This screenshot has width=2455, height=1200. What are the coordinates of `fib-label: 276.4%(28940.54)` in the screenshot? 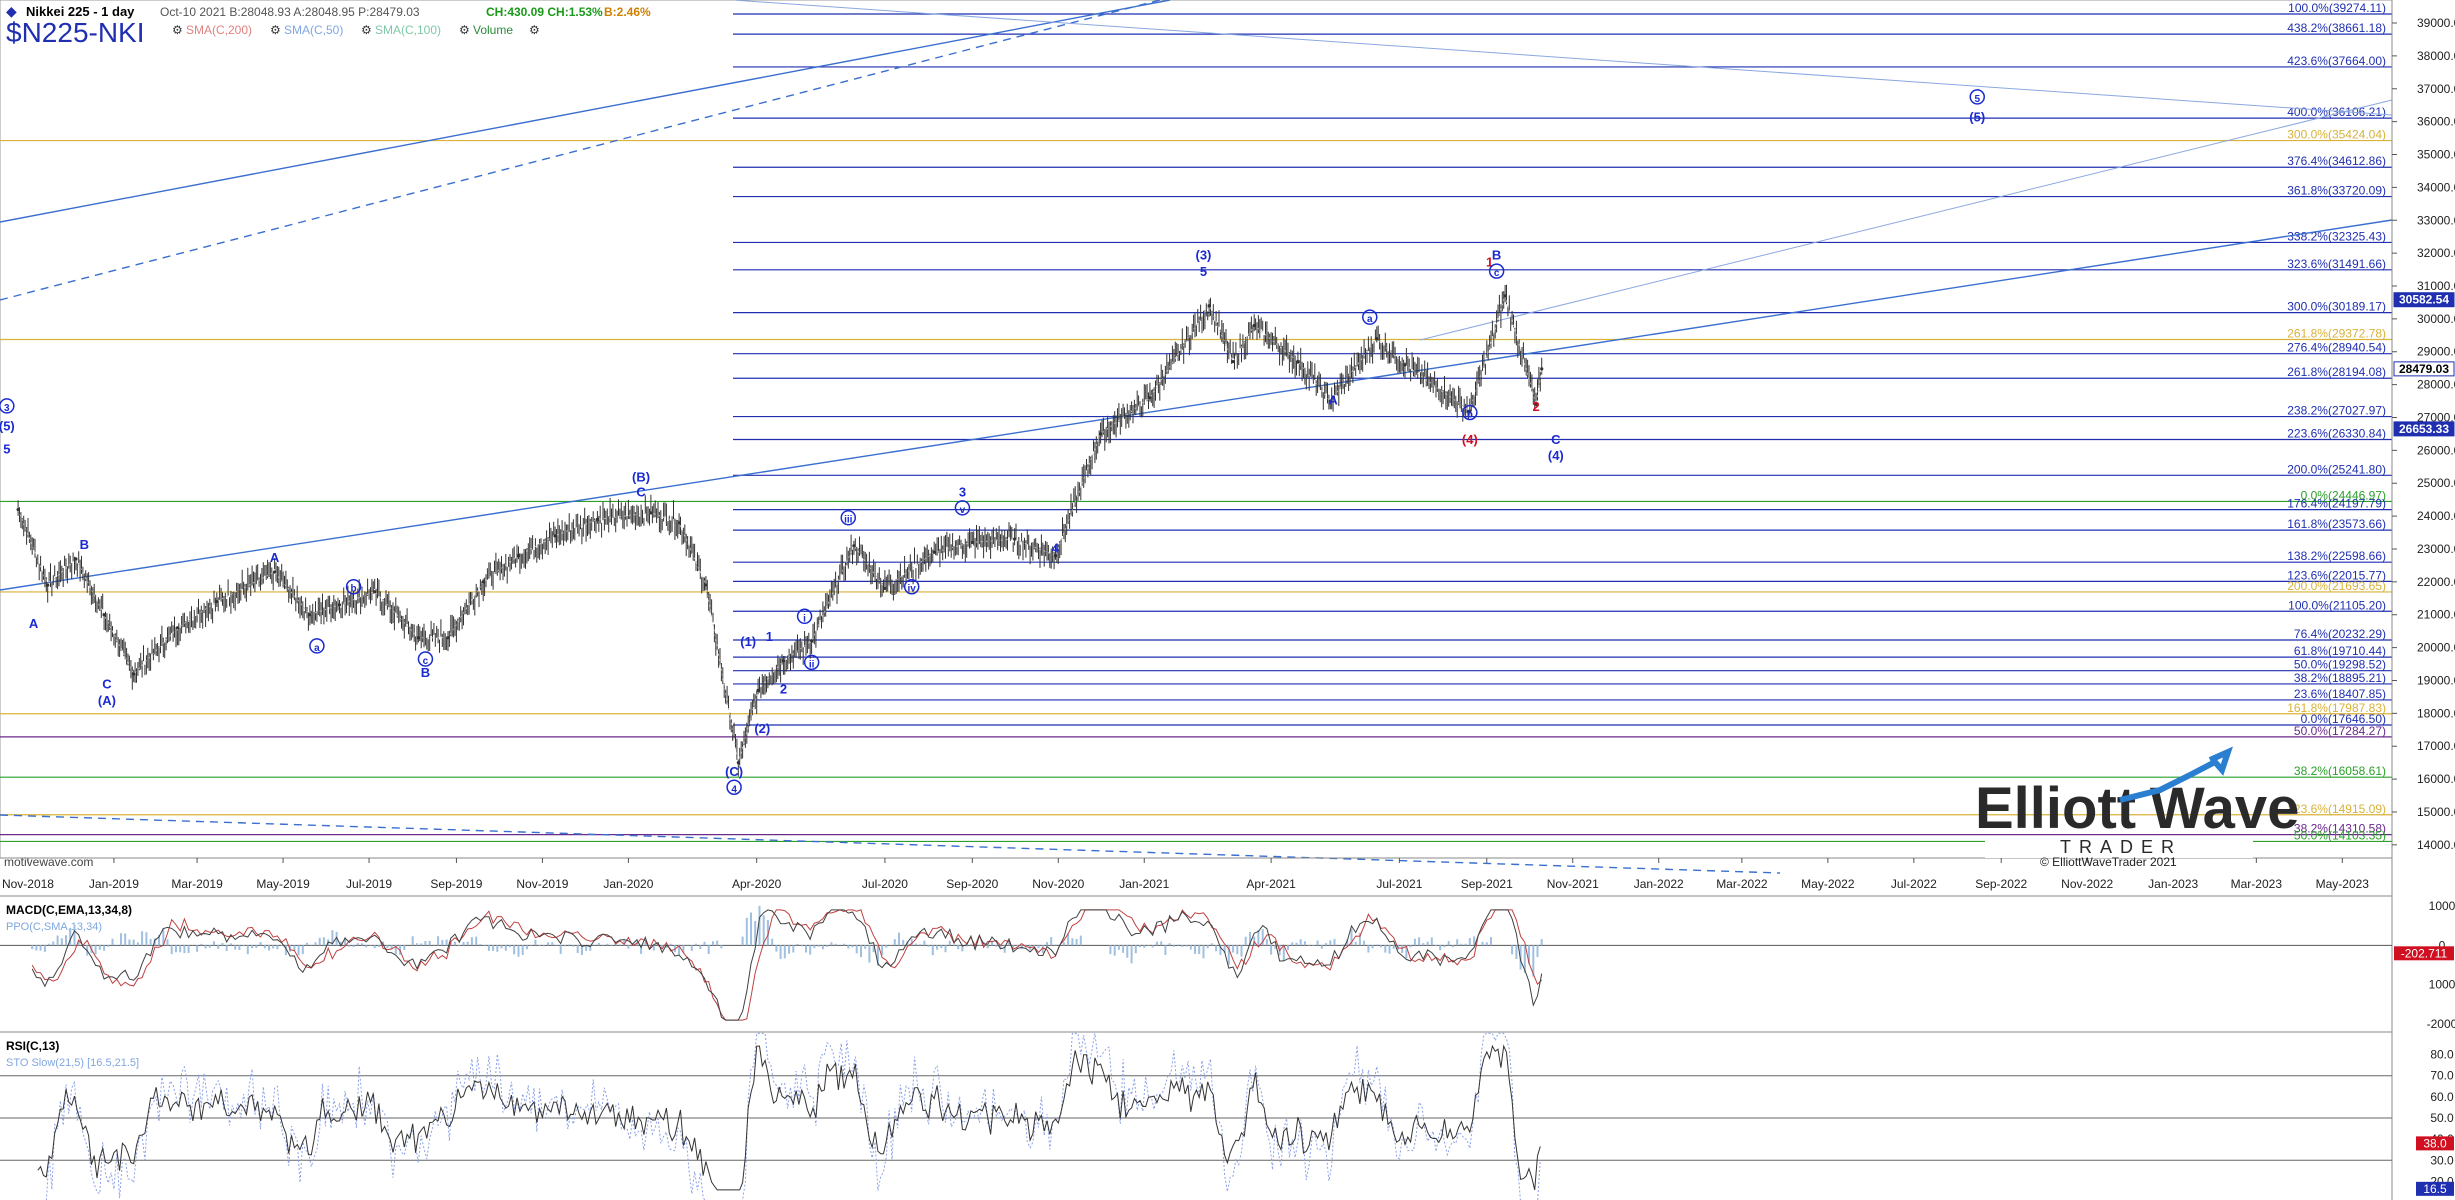 It's located at (2336, 348).